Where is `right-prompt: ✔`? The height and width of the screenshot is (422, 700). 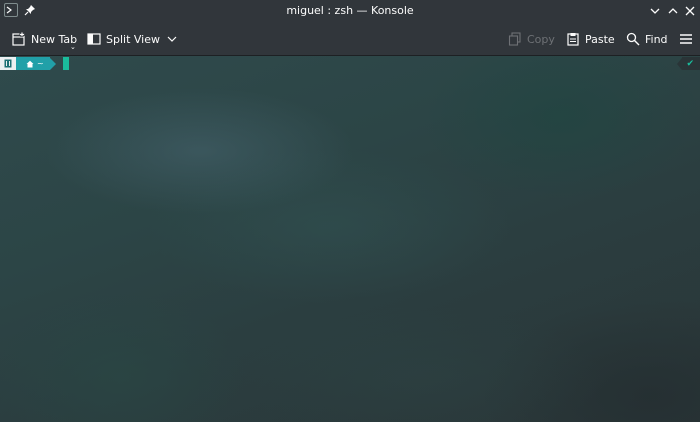
right-prompt: ✔ is located at coordinates (688, 63).